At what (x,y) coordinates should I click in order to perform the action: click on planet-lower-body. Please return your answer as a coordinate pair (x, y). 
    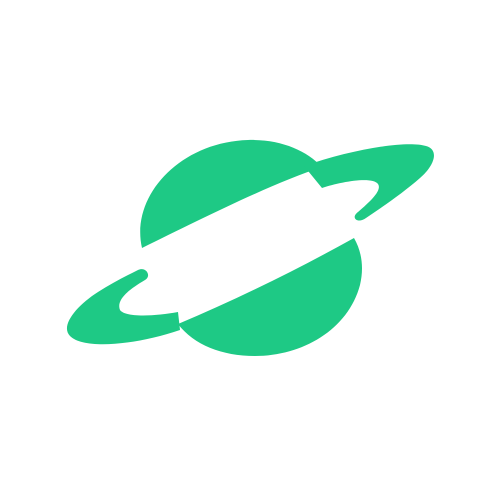
    Looking at the image, I should click on (270, 297).